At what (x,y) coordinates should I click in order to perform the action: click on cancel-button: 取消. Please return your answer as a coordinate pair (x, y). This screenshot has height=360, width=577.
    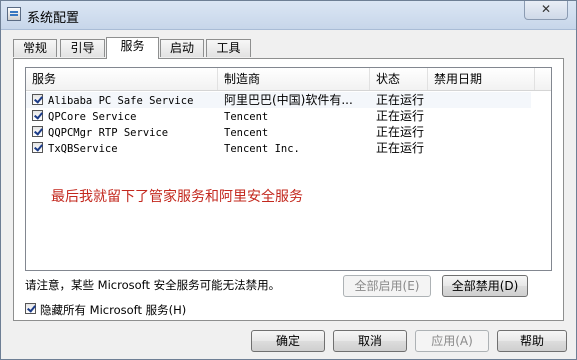
    Looking at the image, I should click on (370, 341).